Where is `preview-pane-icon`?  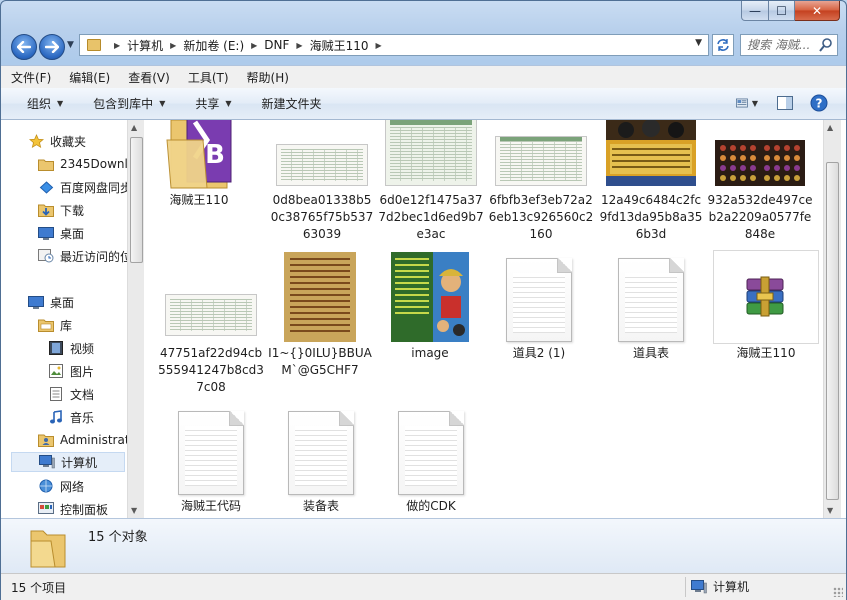
preview-pane-icon is located at coordinates (785, 103).